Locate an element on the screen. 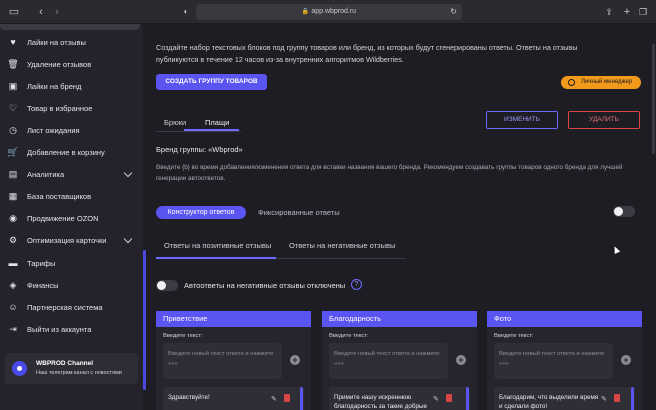 The image size is (656, 410). sidebar-item-label: Лайки на отзывы is located at coordinates (56, 42).